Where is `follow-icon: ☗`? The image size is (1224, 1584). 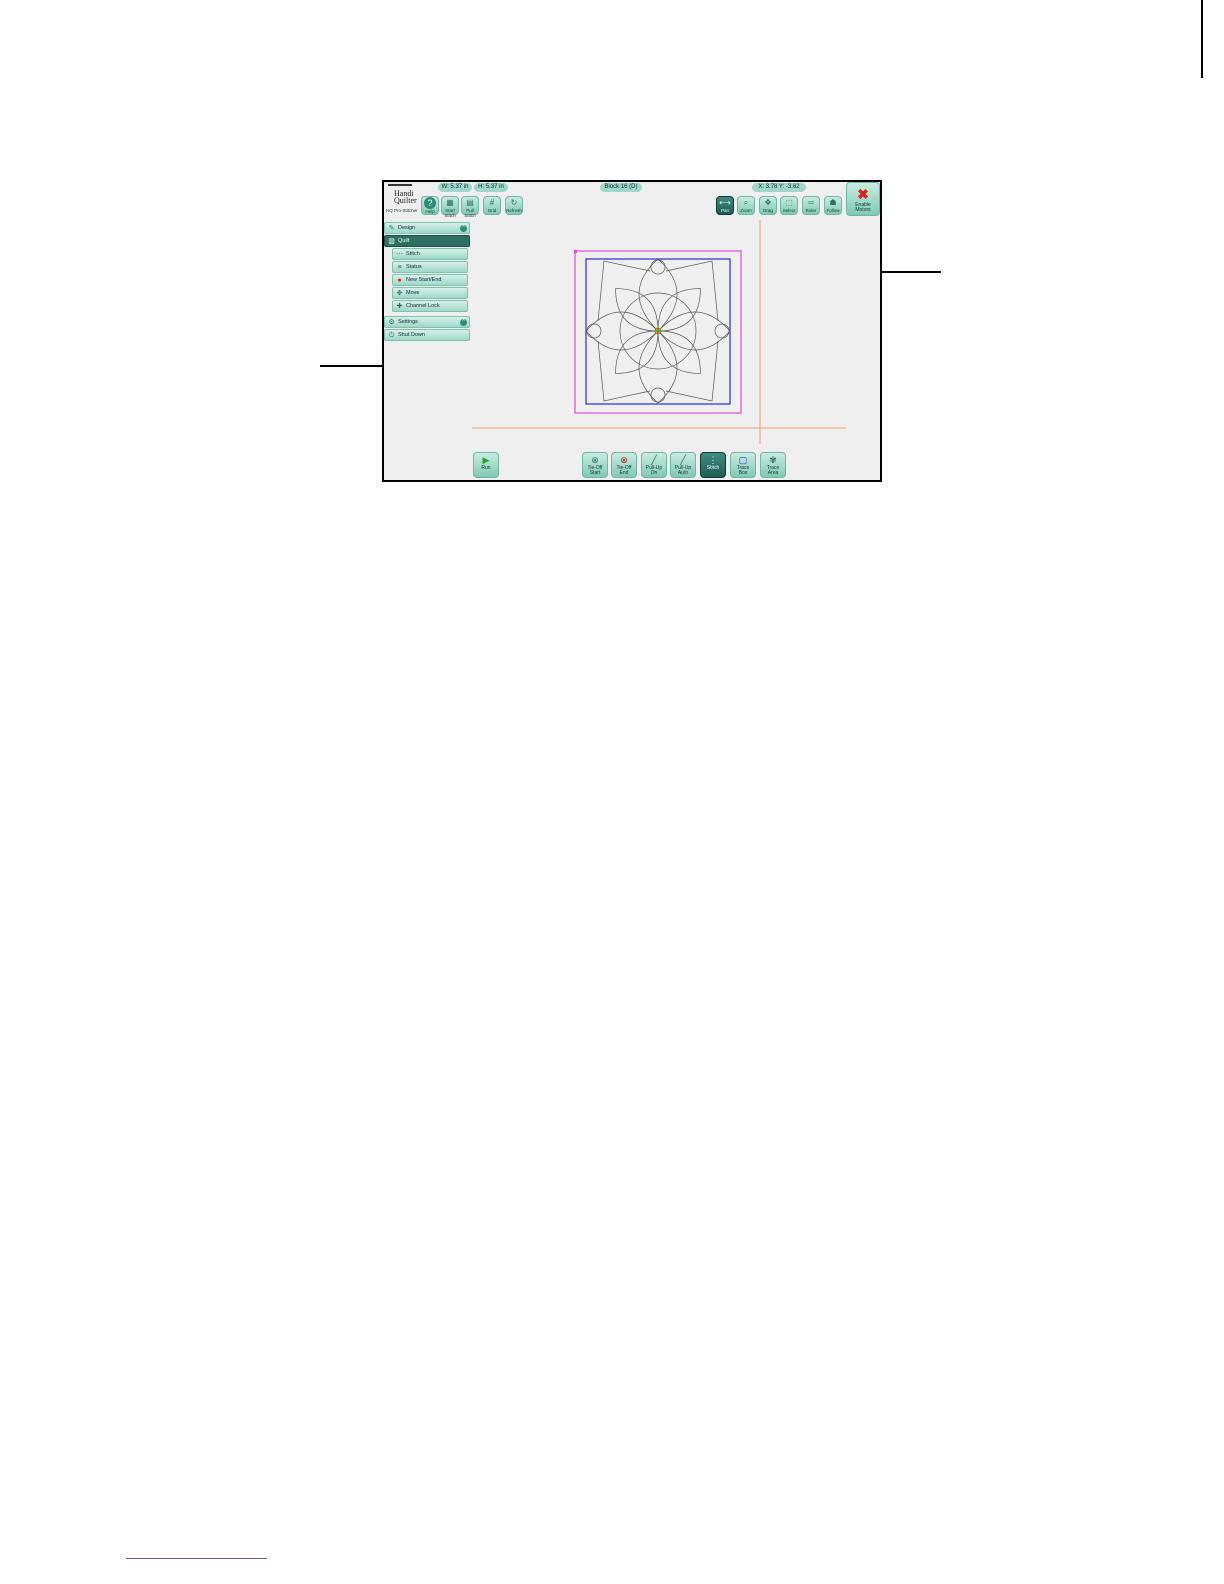
follow-icon: ☗ is located at coordinates (833, 202).